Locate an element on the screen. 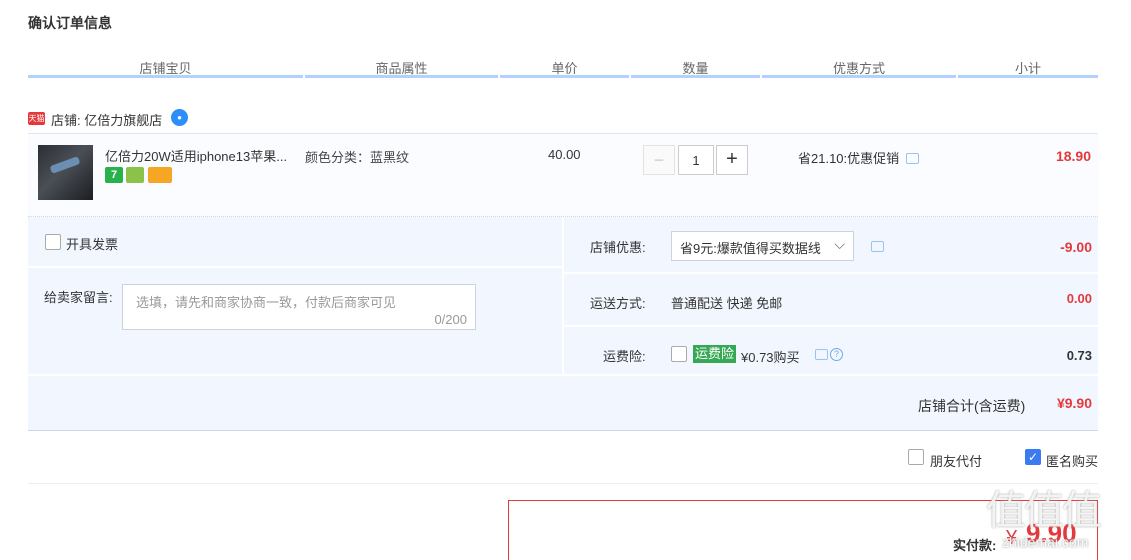 The image size is (1131, 560). shop-name-link: 店铺: 亿倍力旗舰店 is located at coordinates (106, 119).